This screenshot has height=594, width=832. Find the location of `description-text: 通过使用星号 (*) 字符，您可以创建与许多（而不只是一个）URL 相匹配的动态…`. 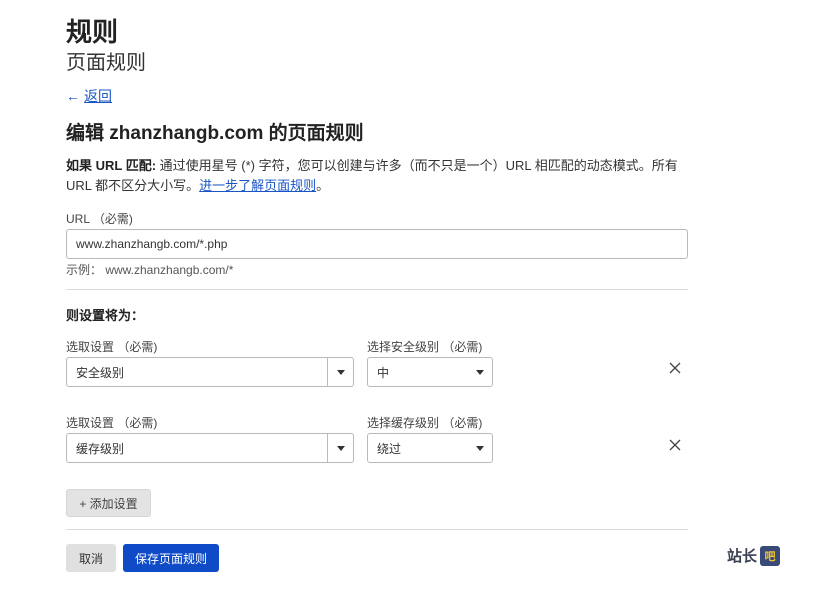

description-text: 通过使用星号 (*) 字符，您可以创建与许多（而不只是一个）URL 相匹配的动态… is located at coordinates (372, 175).